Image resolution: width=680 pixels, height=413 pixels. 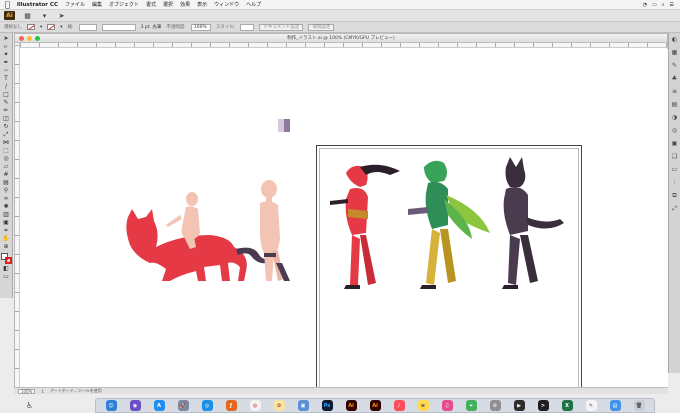 I want to click on gradient-tool-icon: ▤, so click(x=6, y=182).